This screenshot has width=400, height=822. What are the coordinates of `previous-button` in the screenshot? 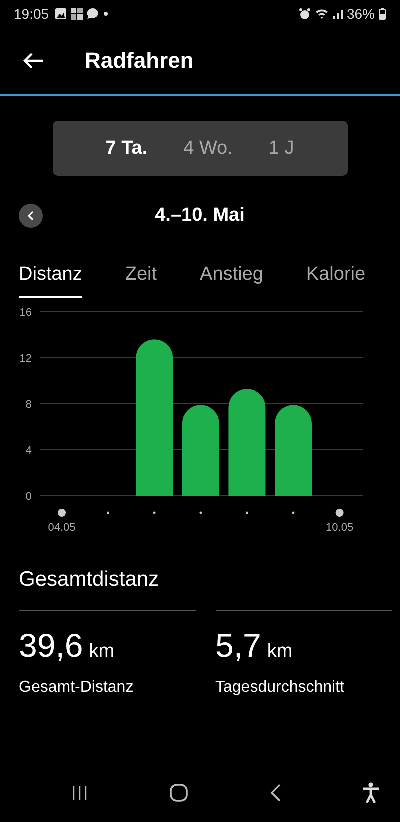 It's located at (31, 216).